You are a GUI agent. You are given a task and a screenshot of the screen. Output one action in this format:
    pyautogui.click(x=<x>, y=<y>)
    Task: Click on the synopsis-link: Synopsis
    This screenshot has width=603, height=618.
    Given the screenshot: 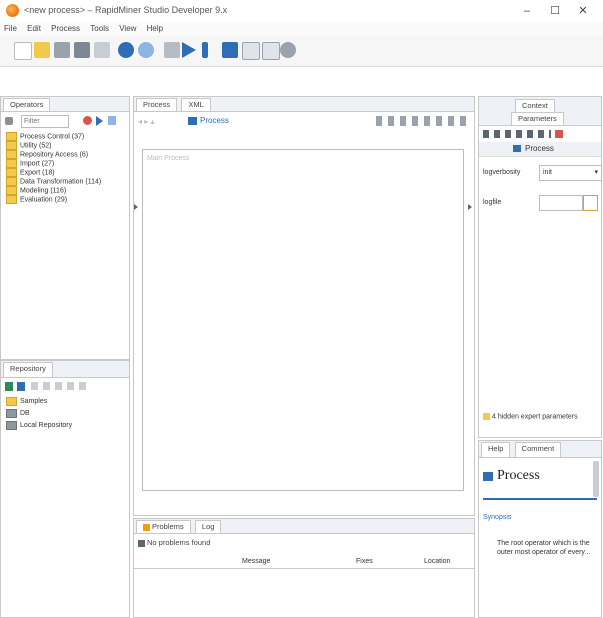 What is the action you would take?
    pyautogui.click(x=540, y=510)
    